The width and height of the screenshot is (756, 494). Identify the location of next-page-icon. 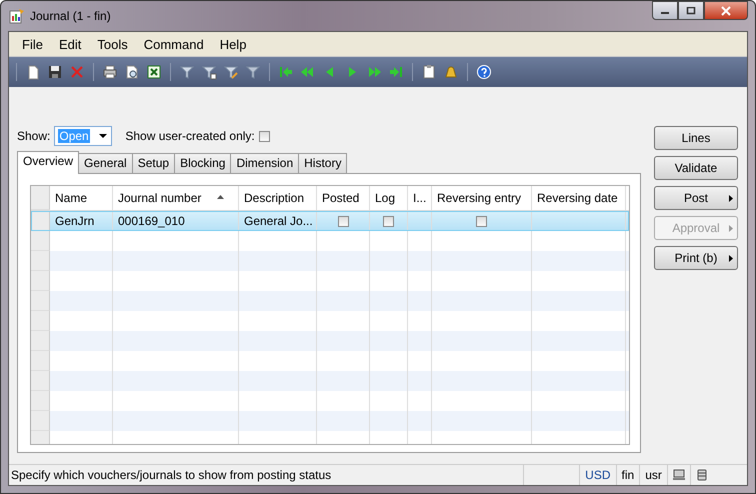
(374, 72).